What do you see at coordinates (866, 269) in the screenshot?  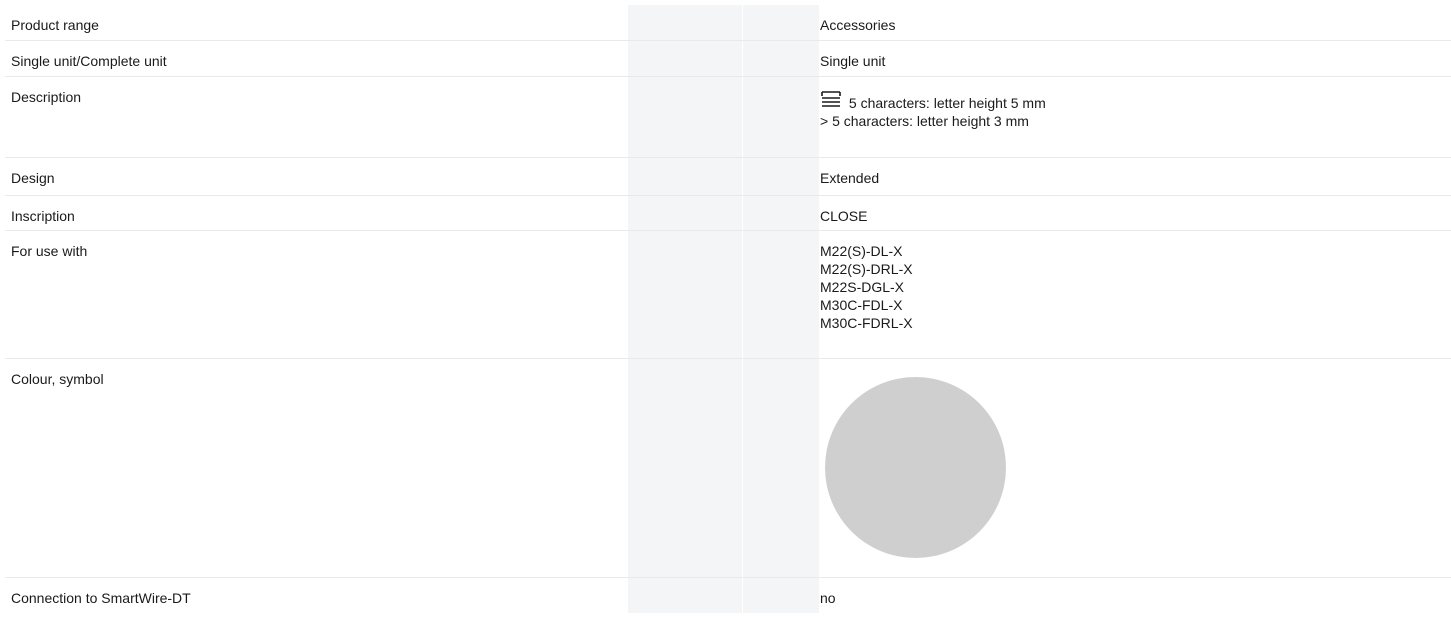 I see `compatible-device: M22(S)-DRL-X` at bounding box center [866, 269].